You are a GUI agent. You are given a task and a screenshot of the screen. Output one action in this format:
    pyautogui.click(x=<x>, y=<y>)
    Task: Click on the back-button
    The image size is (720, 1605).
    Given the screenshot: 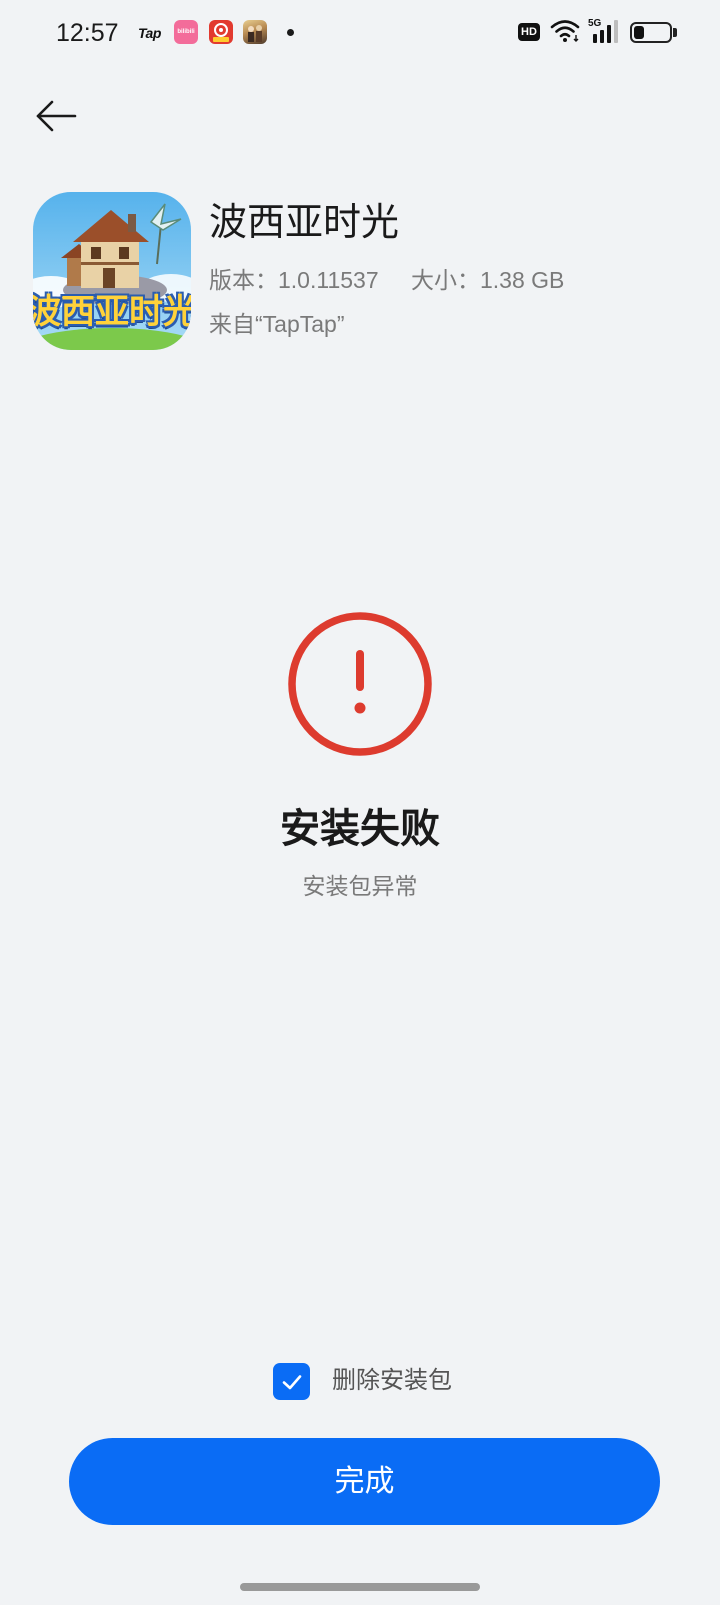 What is the action you would take?
    pyautogui.click(x=56, y=116)
    